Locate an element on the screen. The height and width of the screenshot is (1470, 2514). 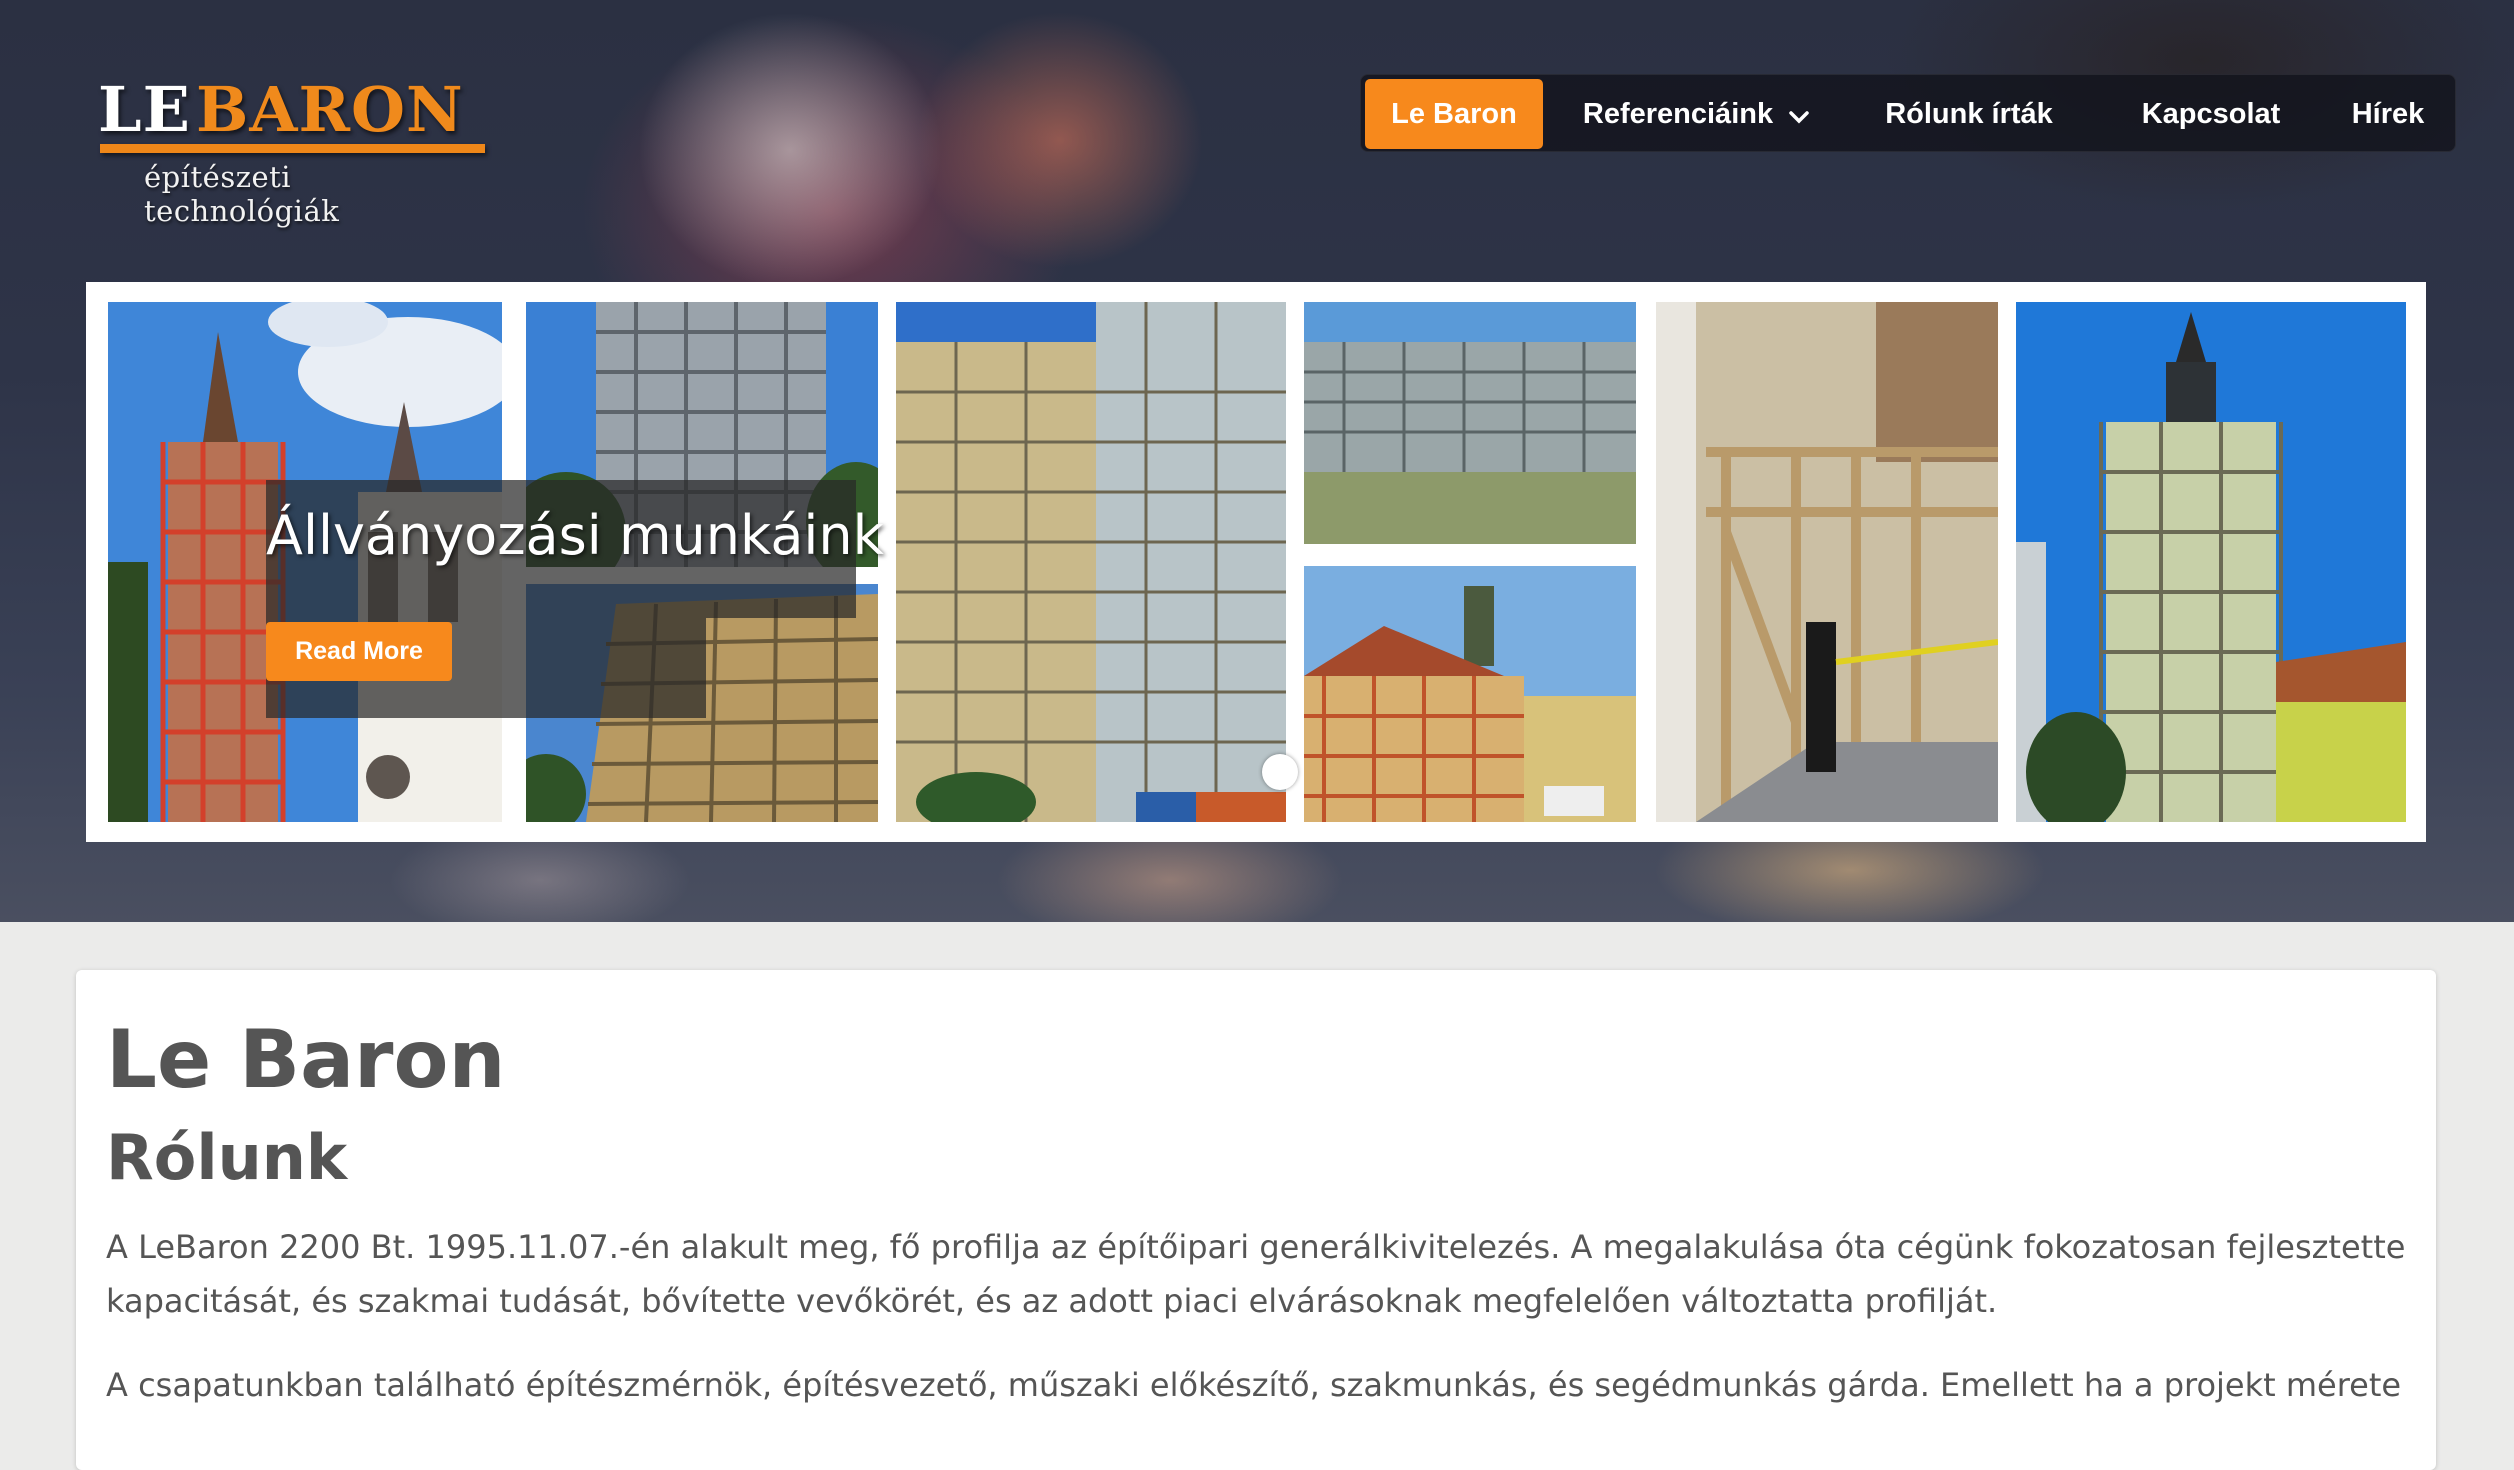
nav-item-label: Le Baron is located at coordinates (1454, 114).